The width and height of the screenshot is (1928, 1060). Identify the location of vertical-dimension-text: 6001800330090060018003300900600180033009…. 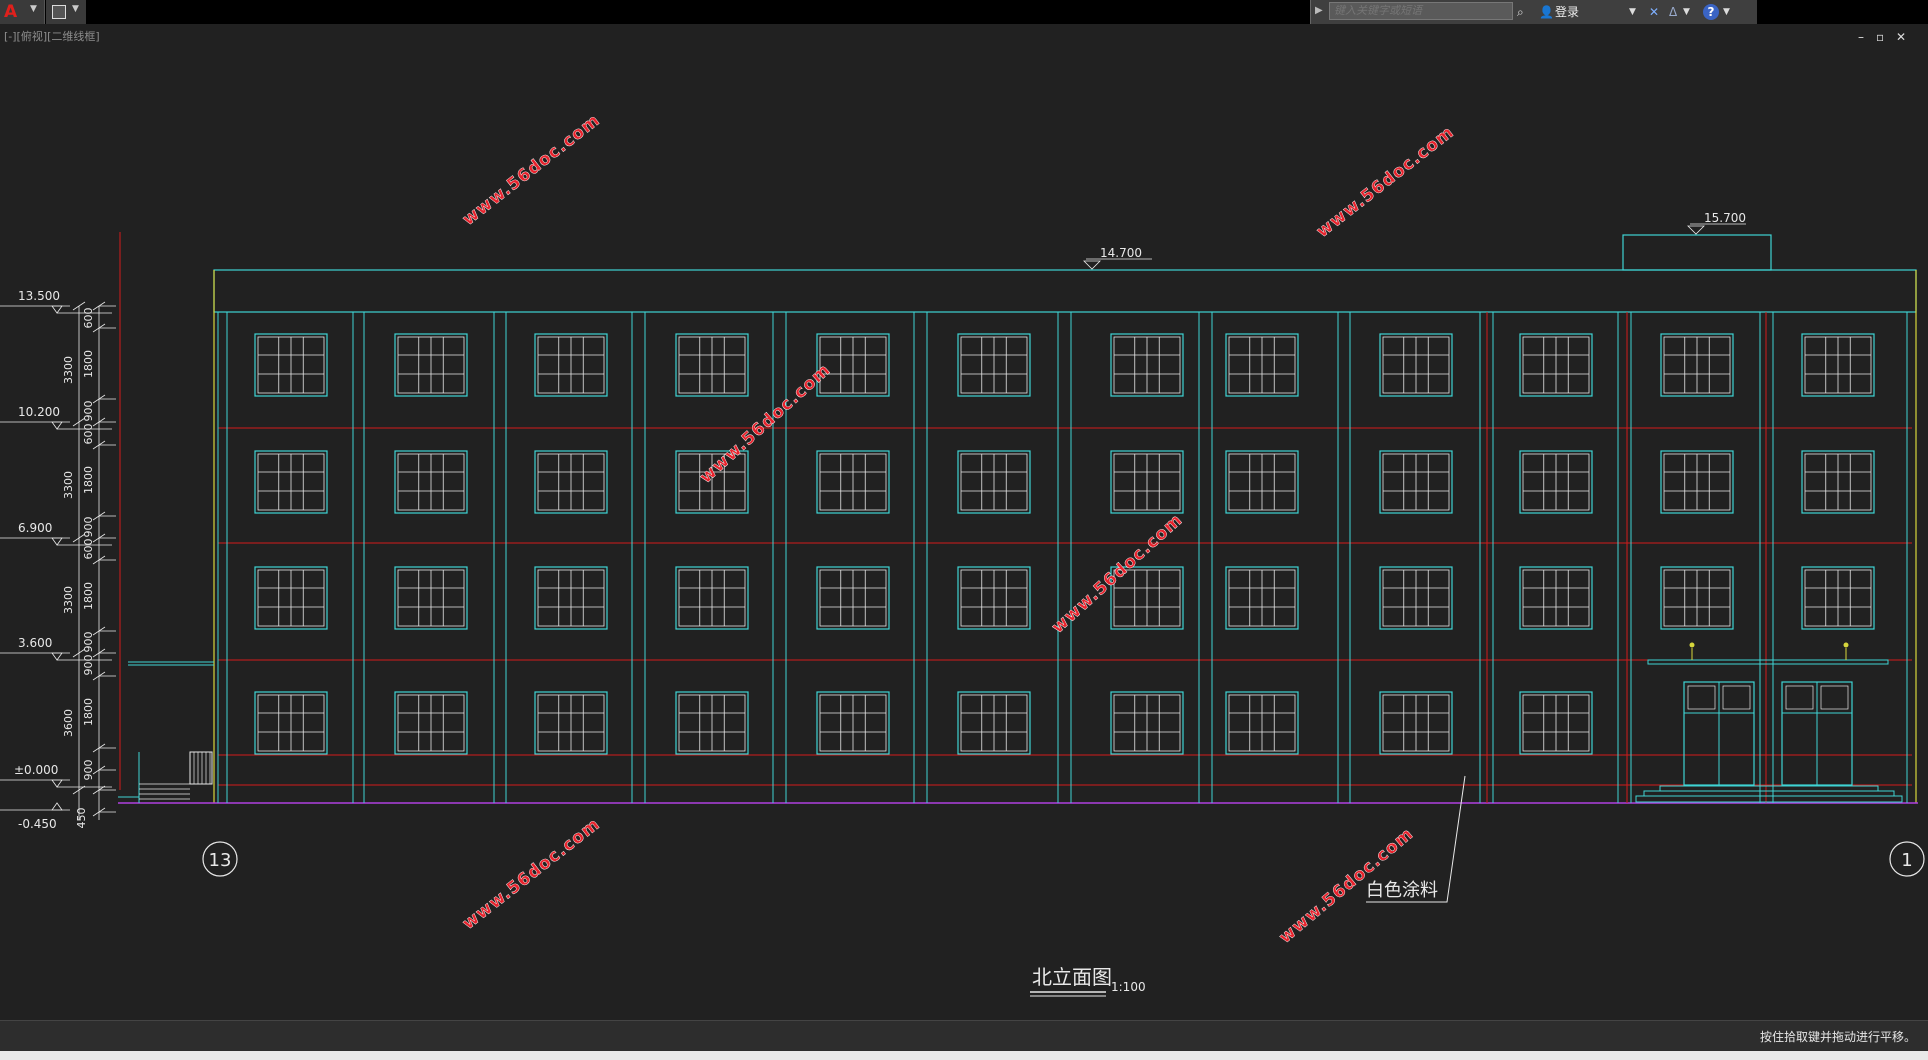
(78, 568).